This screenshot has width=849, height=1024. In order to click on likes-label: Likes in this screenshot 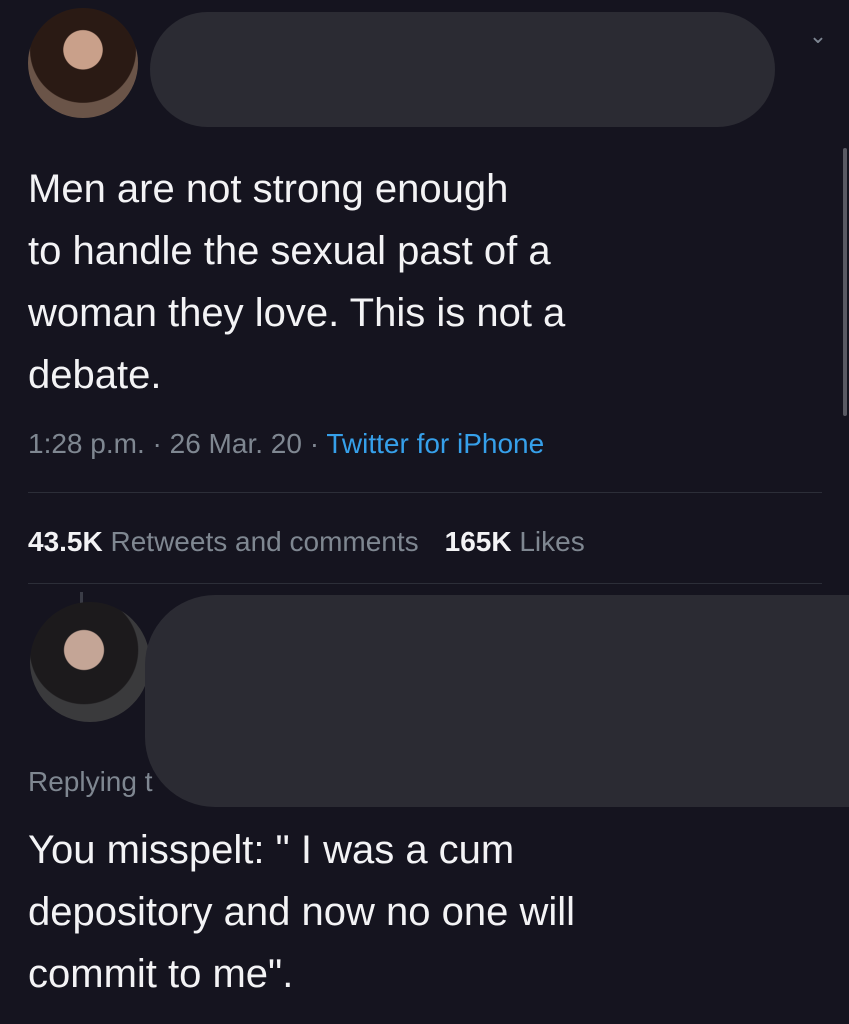, I will do `click(552, 541)`.